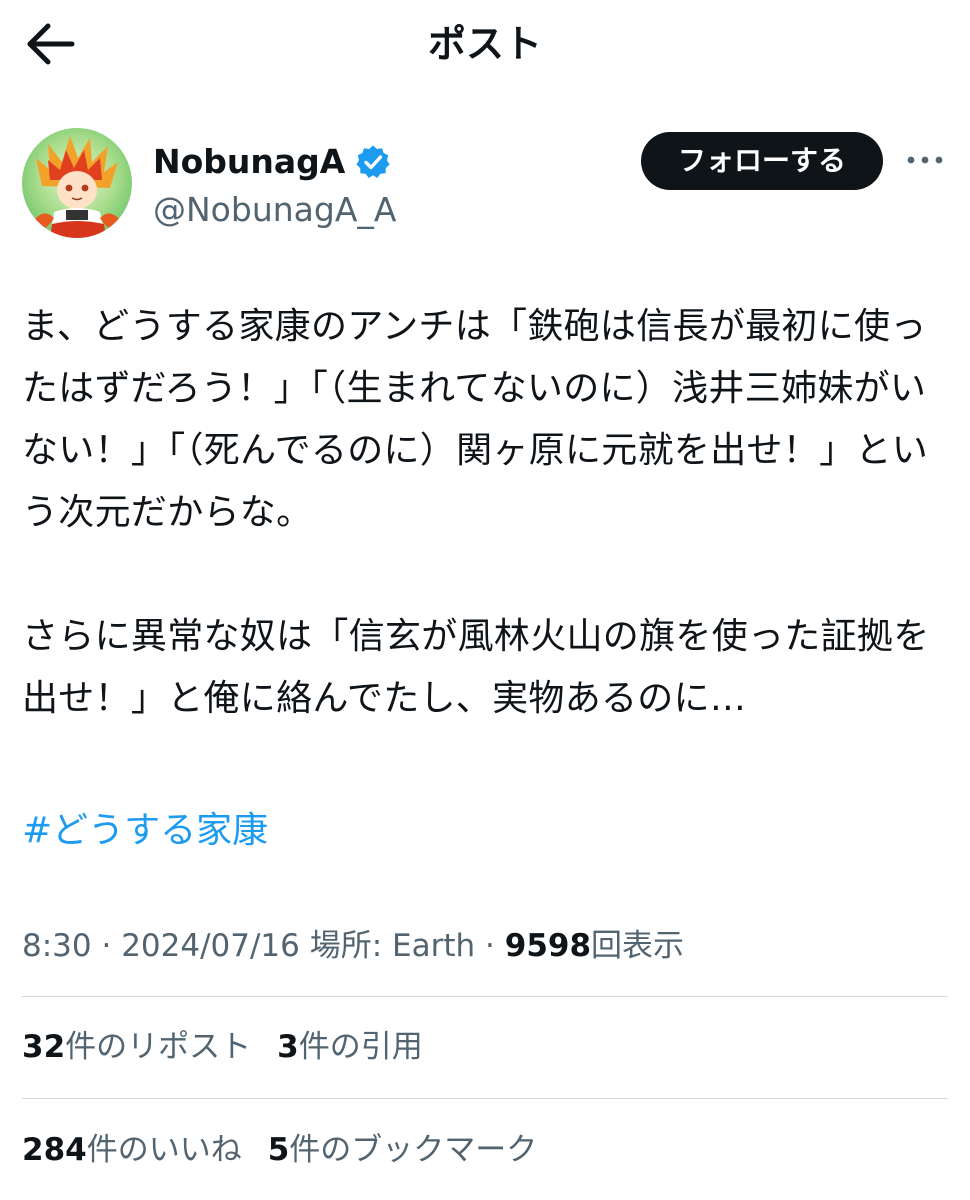 Image resolution: width=970 pixels, height=1200 pixels. Describe the element at coordinates (54, 1150) in the screenshot. I see `likes-count: 284` at that location.